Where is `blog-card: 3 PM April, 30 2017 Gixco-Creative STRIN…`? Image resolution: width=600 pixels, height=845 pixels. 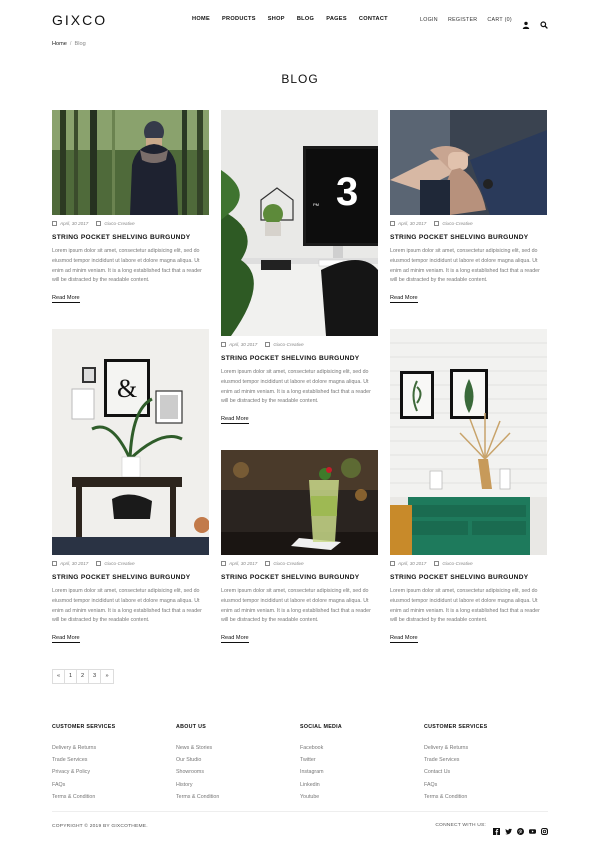
blog-card: 3 PM April, 30 2017 Gixco-Creative STRIN… is located at coordinates (299, 267).